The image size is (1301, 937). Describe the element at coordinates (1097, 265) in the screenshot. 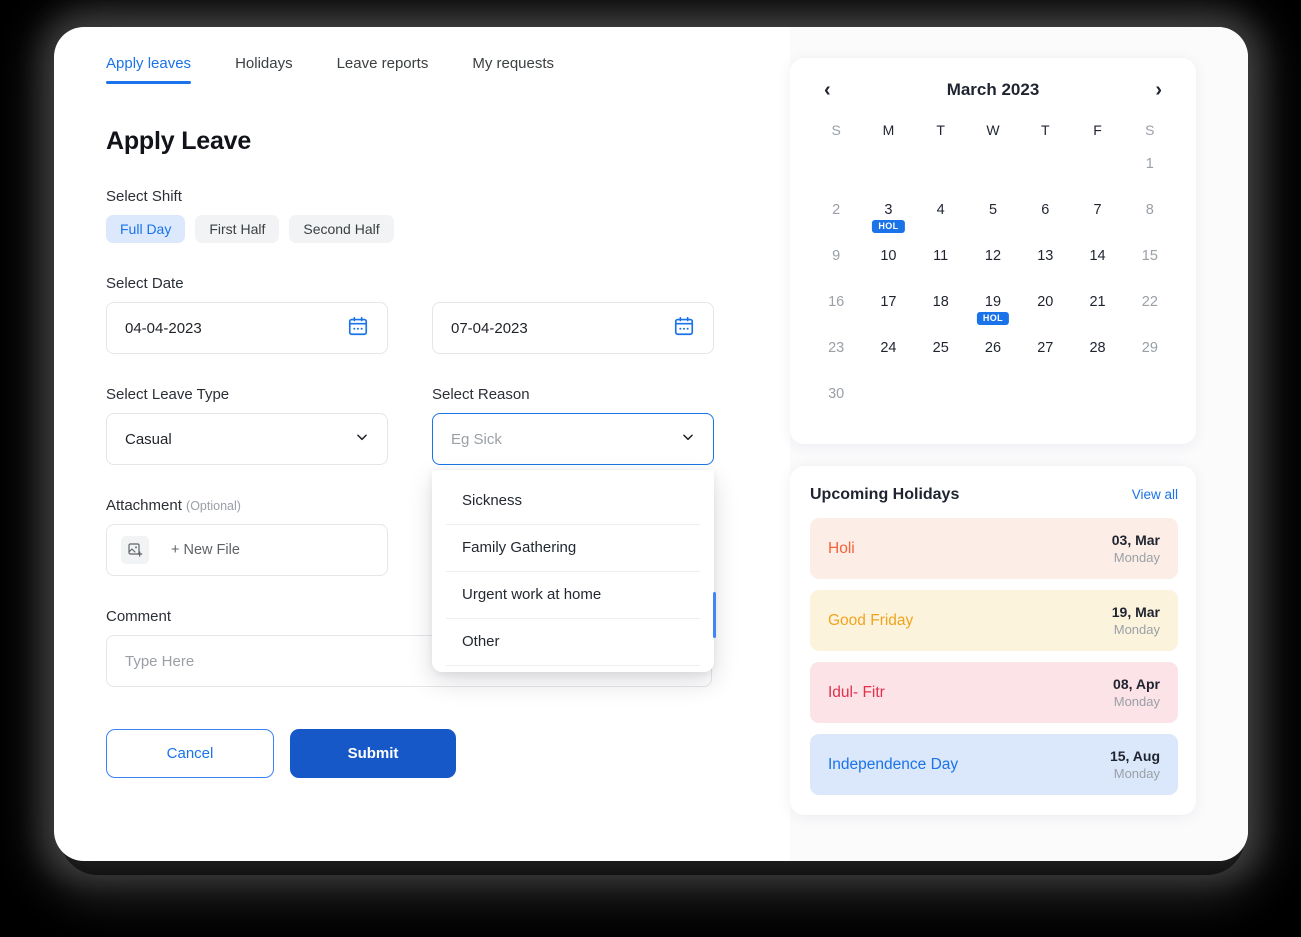

I see `calendar-day: 14` at that location.